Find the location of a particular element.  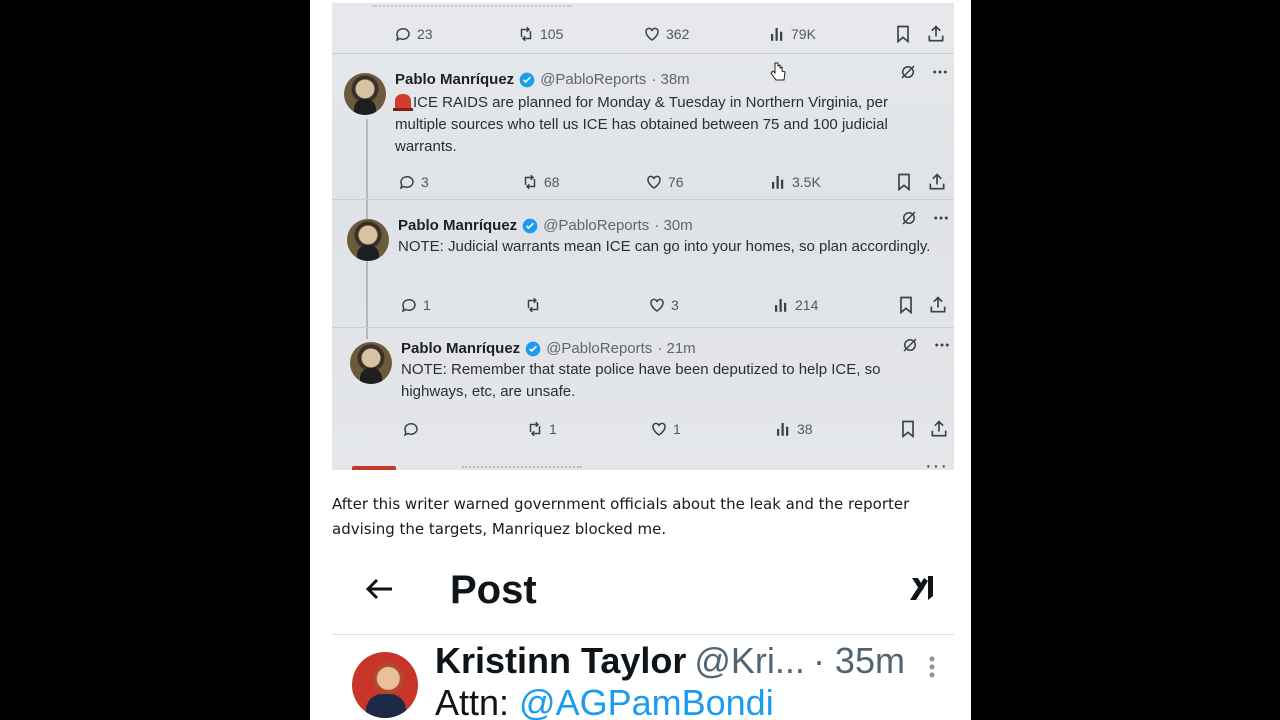

view-count: 3.5K is located at coordinates (795, 182).